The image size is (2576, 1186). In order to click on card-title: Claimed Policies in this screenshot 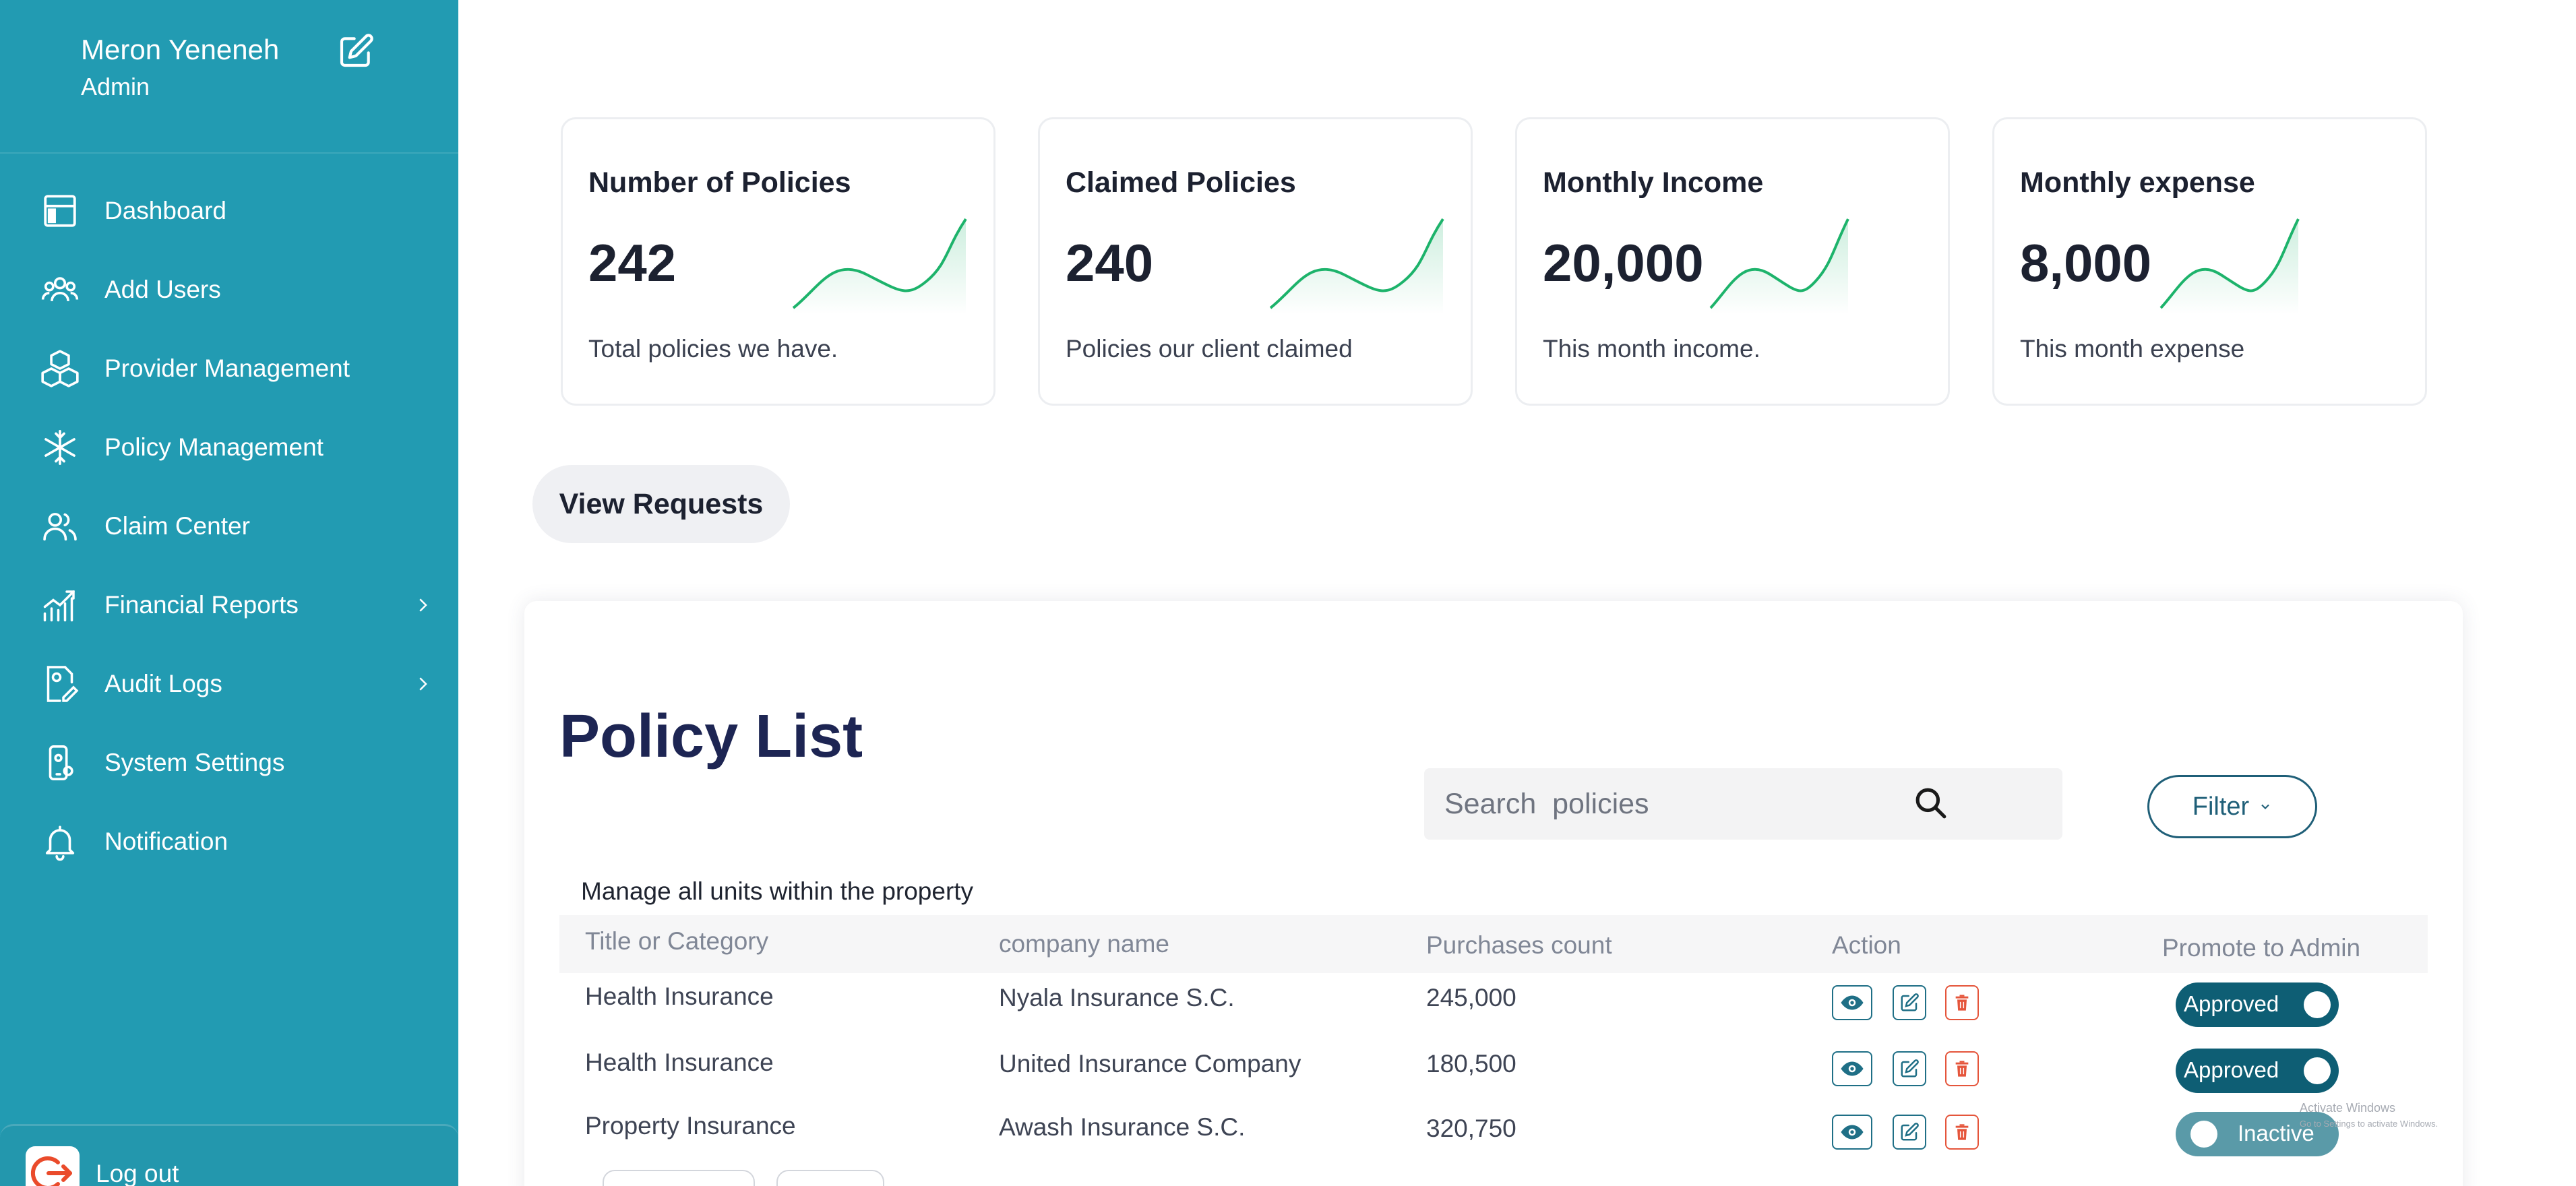, I will do `click(1181, 182)`.